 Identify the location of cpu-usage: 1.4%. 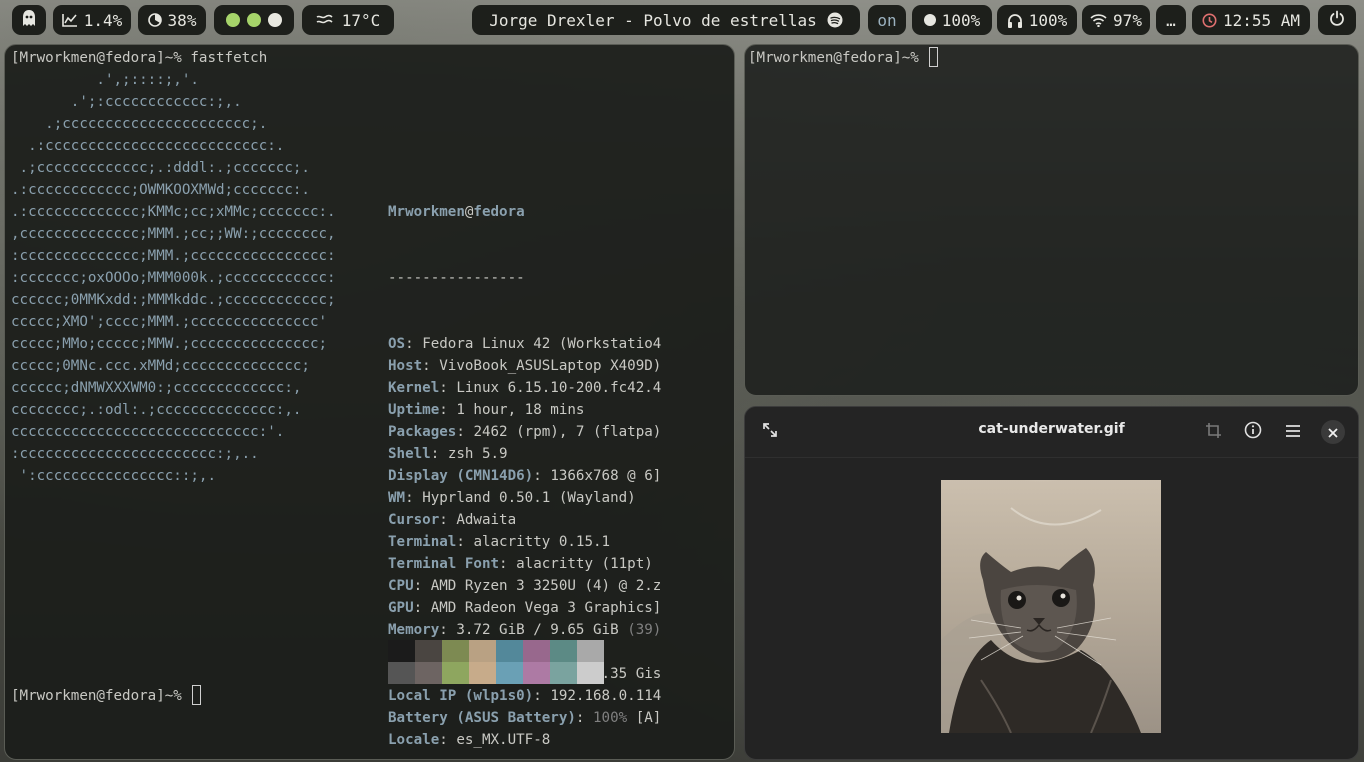
(103, 20).